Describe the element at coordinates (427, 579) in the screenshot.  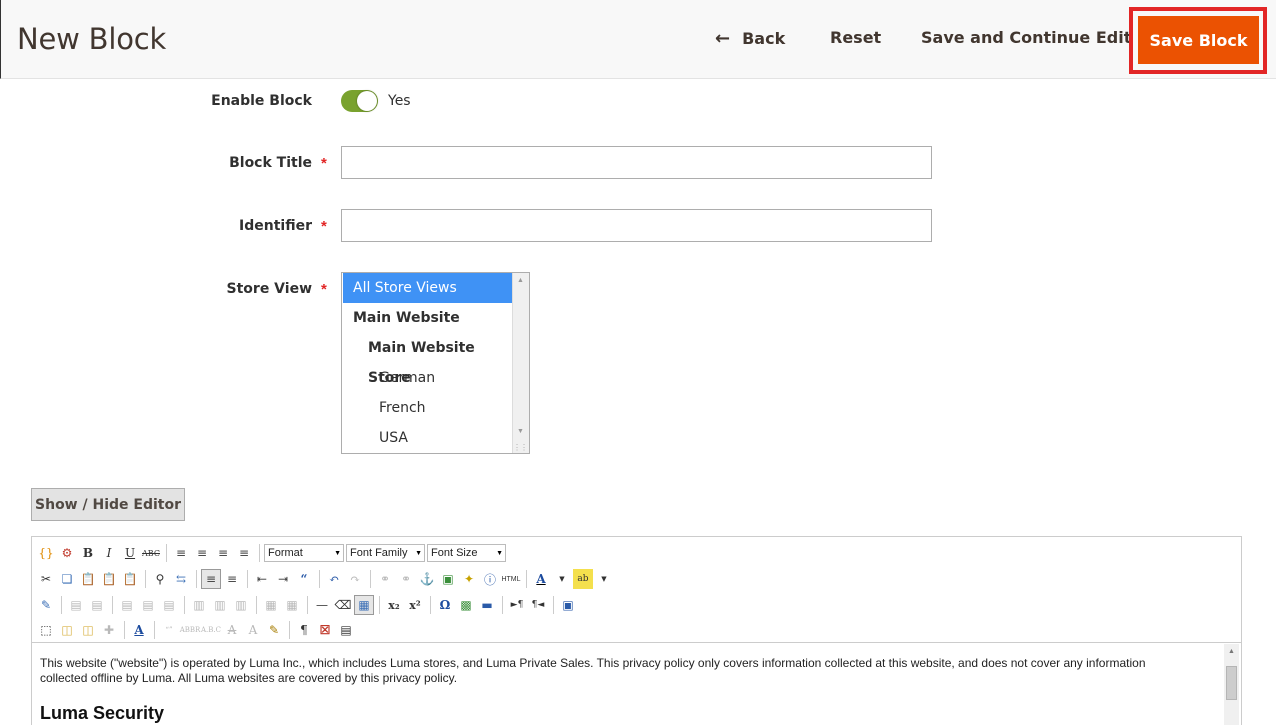
I see `anchor-icon: ⚓` at that location.